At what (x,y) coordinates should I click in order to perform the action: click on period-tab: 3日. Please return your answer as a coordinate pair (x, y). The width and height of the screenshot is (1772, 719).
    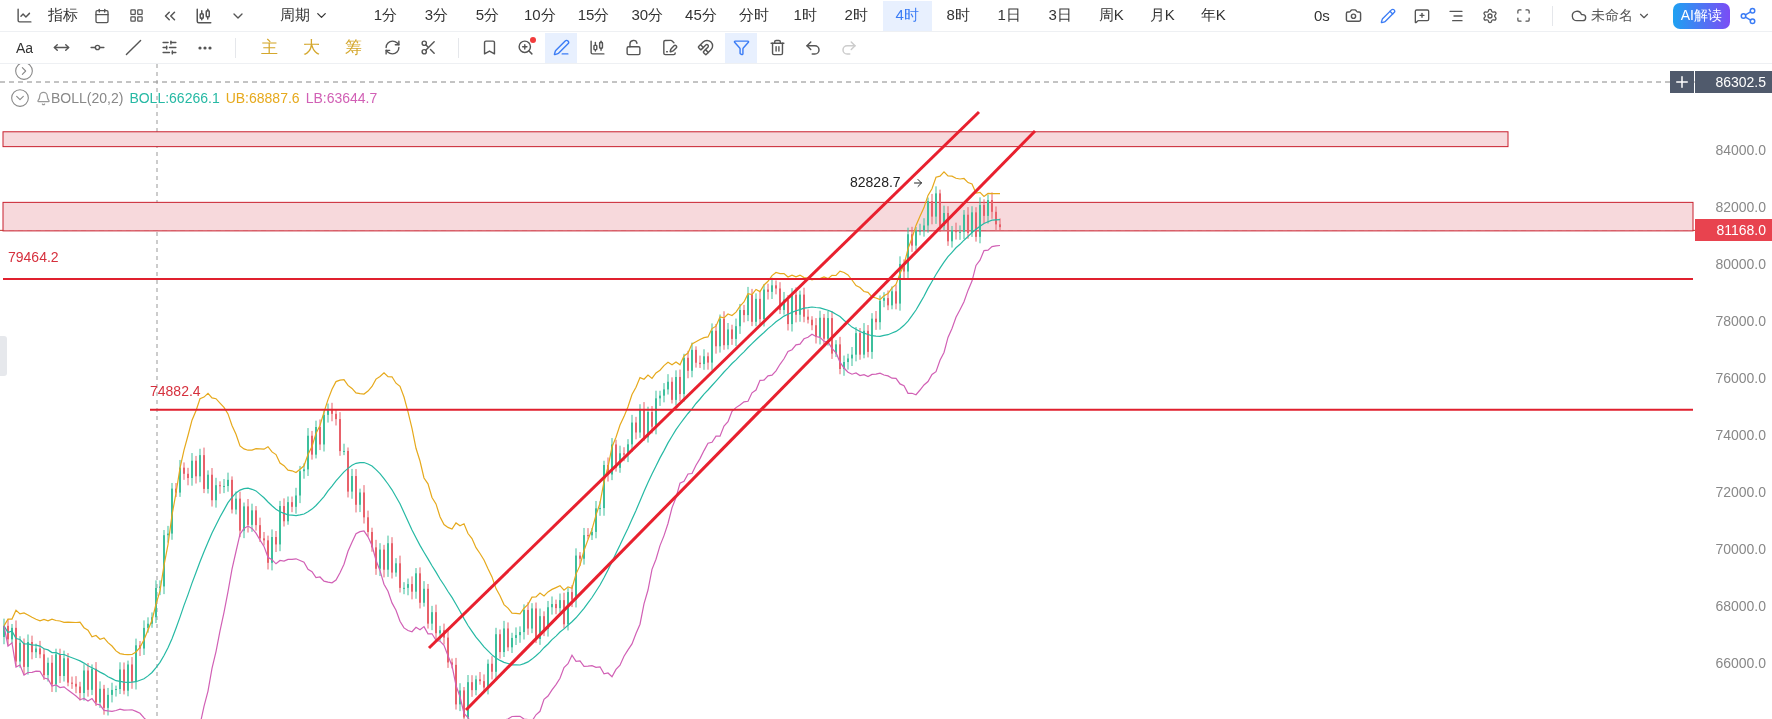
    Looking at the image, I should click on (1060, 15).